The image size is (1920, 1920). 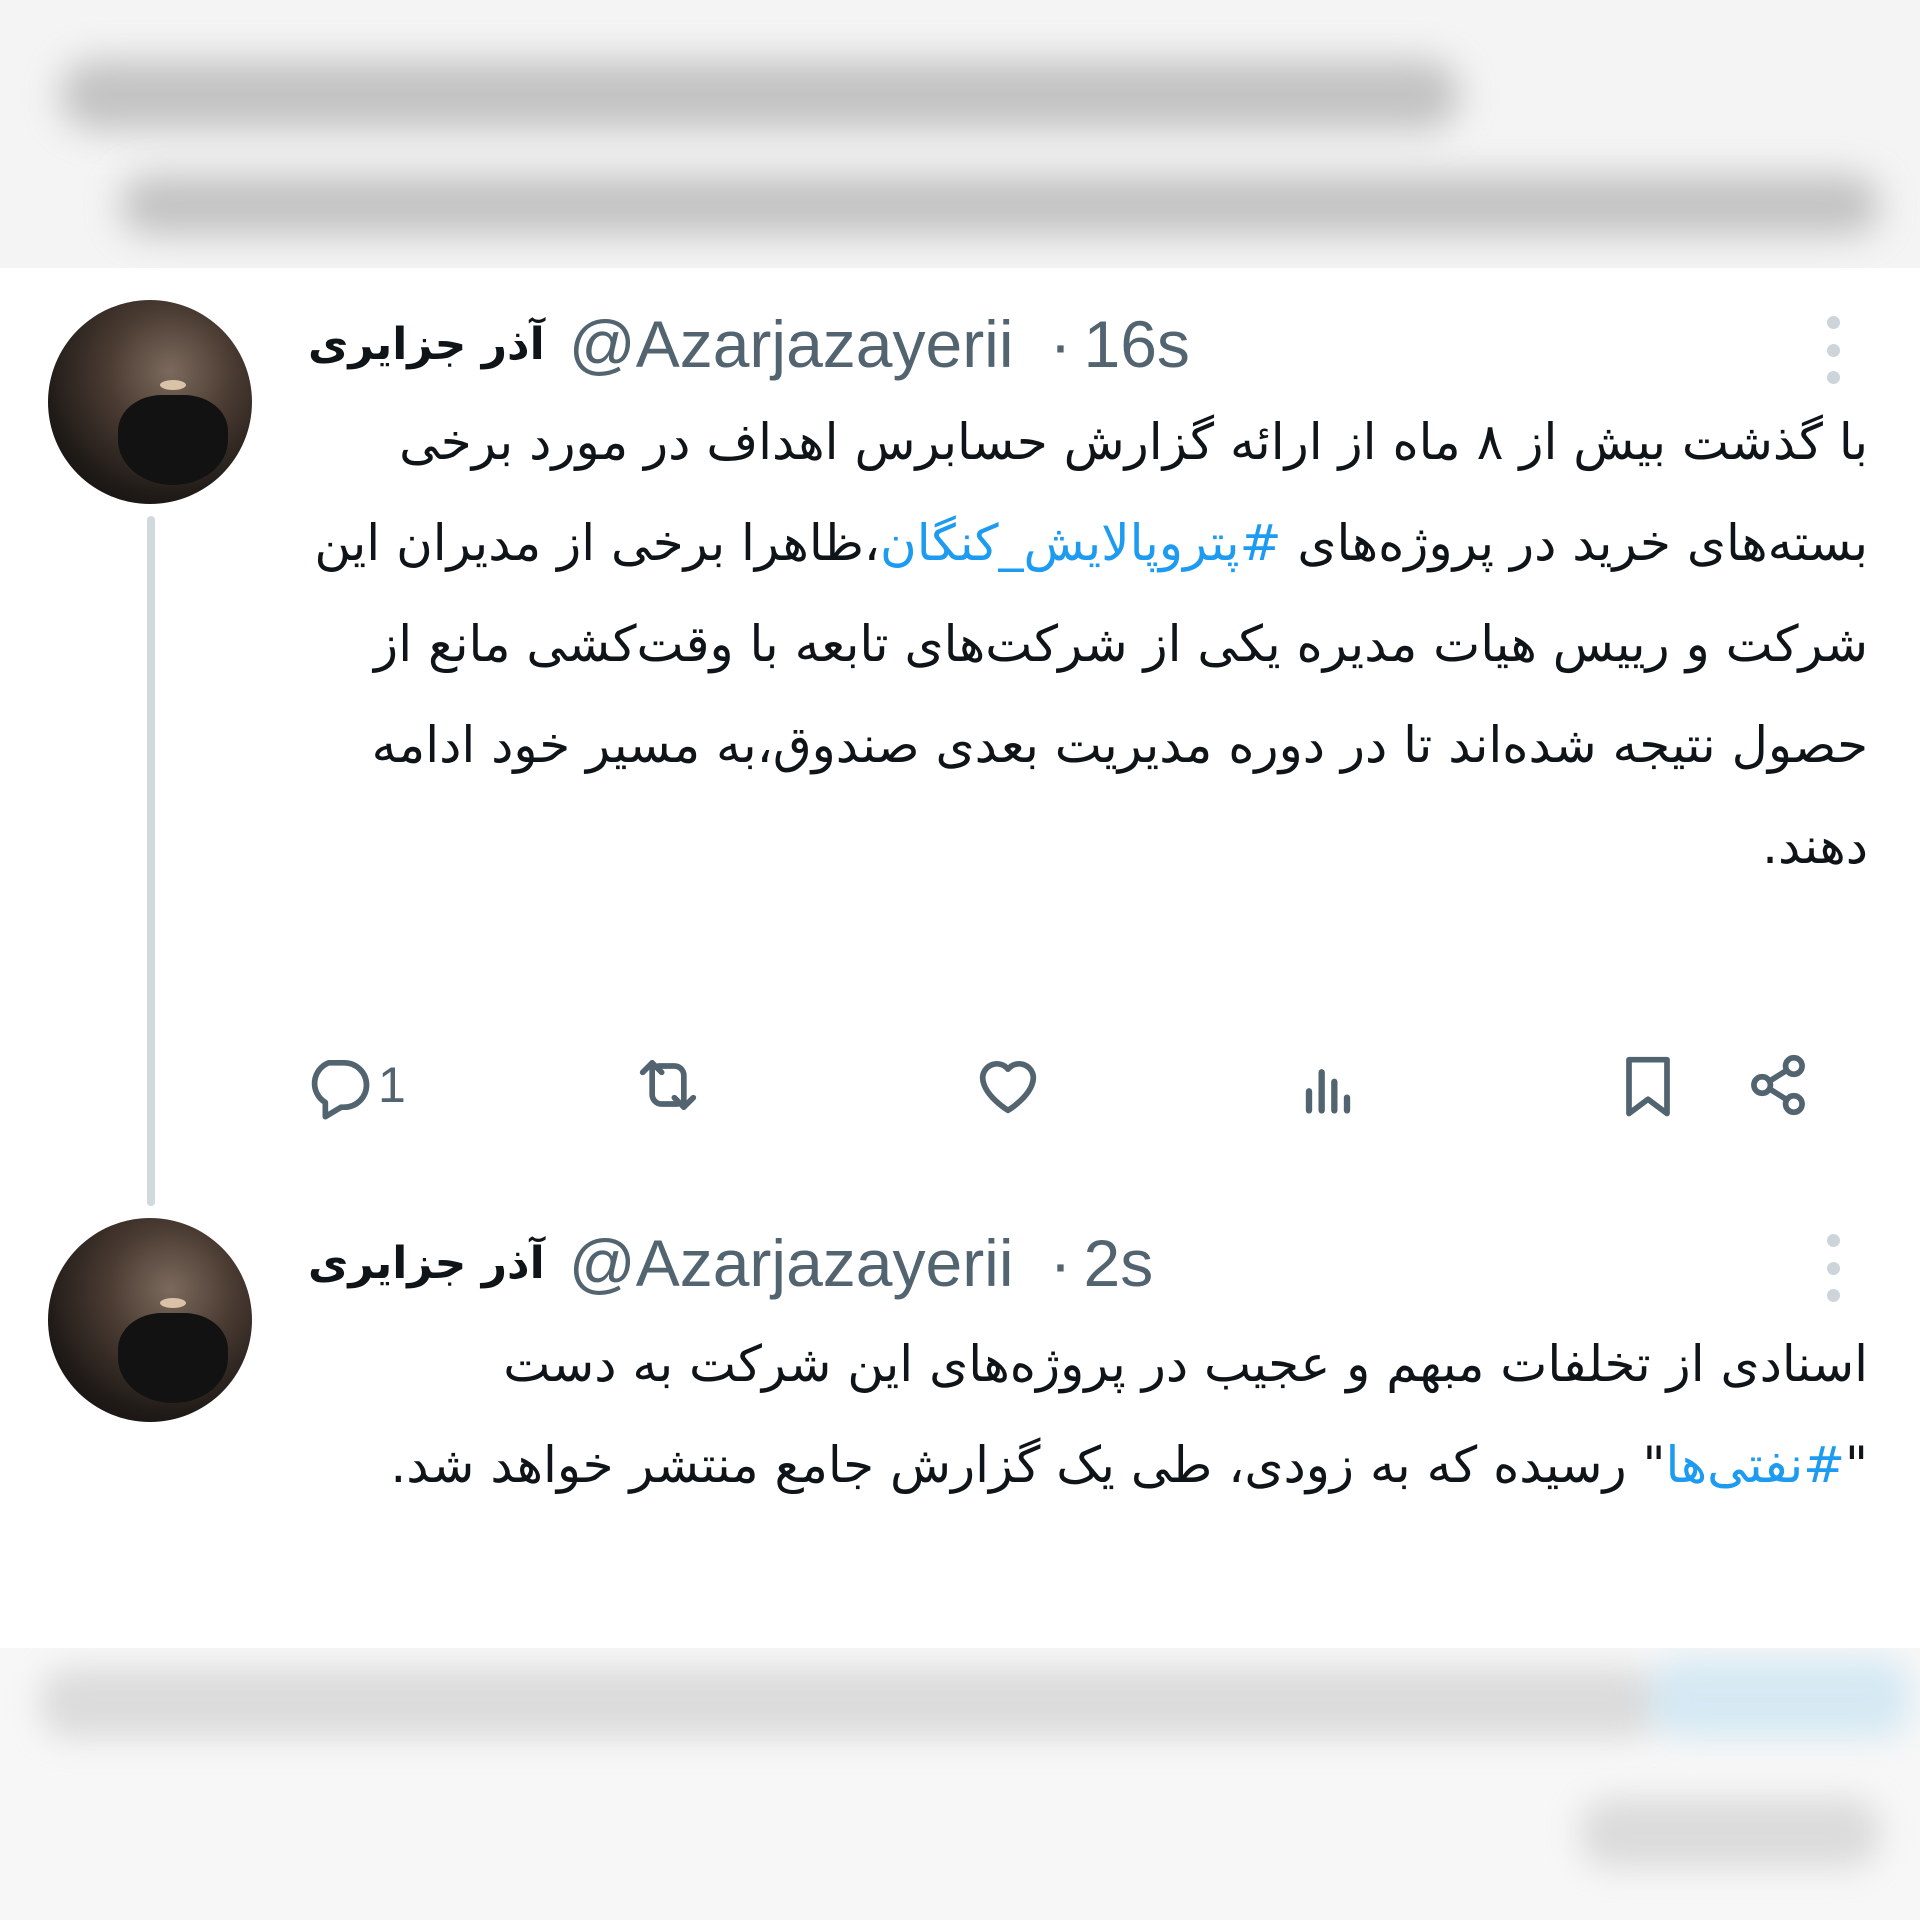 What do you see at coordinates (1080, 543) in the screenshot?
I see `hashtag-link: #پتروپالایش_کنگان` at bounding box center [1080, 543].